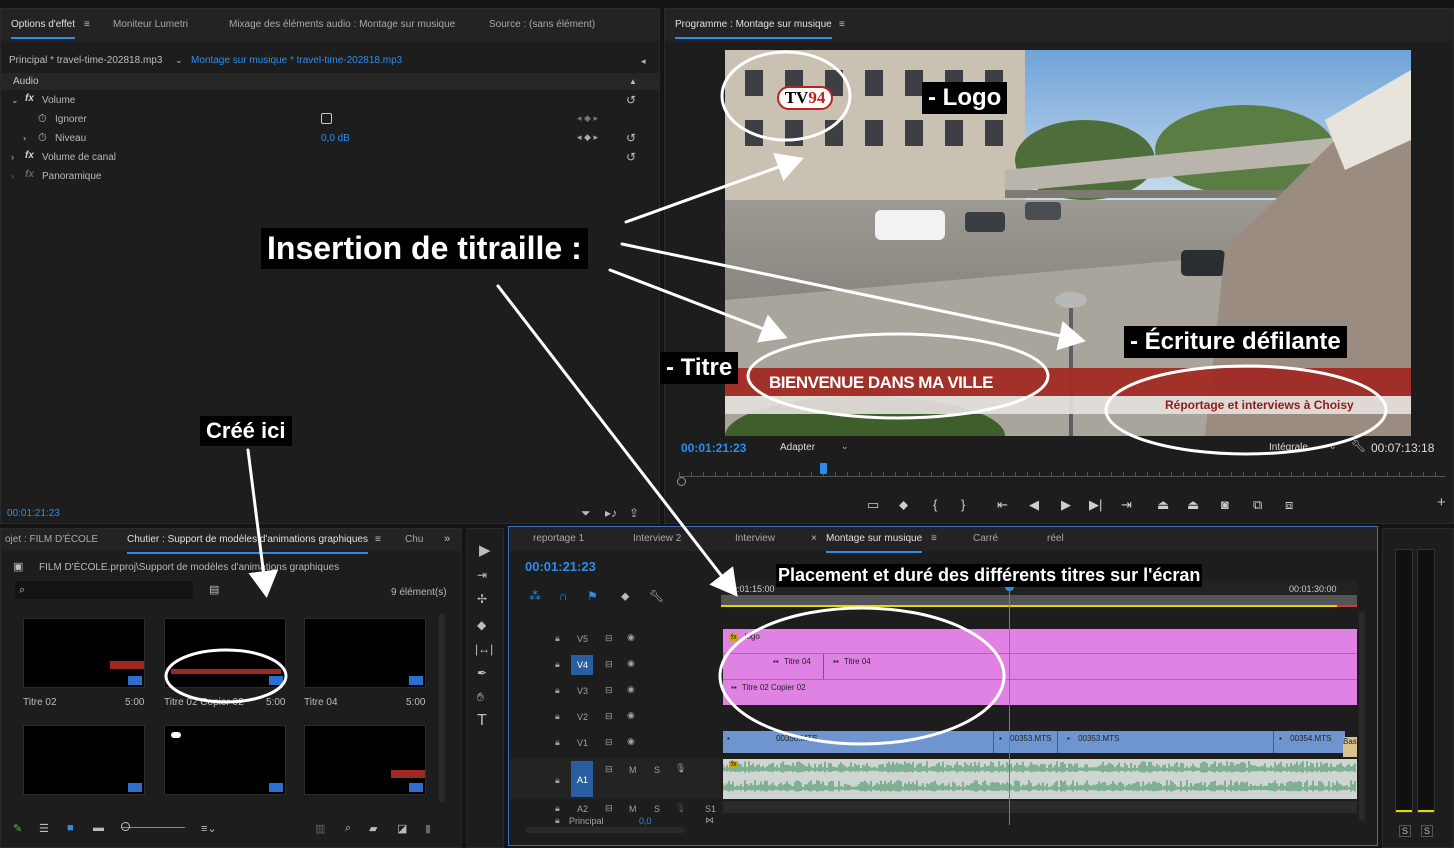 The image size is (1454, 848). What do you see at coordinates (852, 667) in the screenshot?
I see `clip-titre04-b: ▪▪ Titre 04` at bounding box center [852, 667].